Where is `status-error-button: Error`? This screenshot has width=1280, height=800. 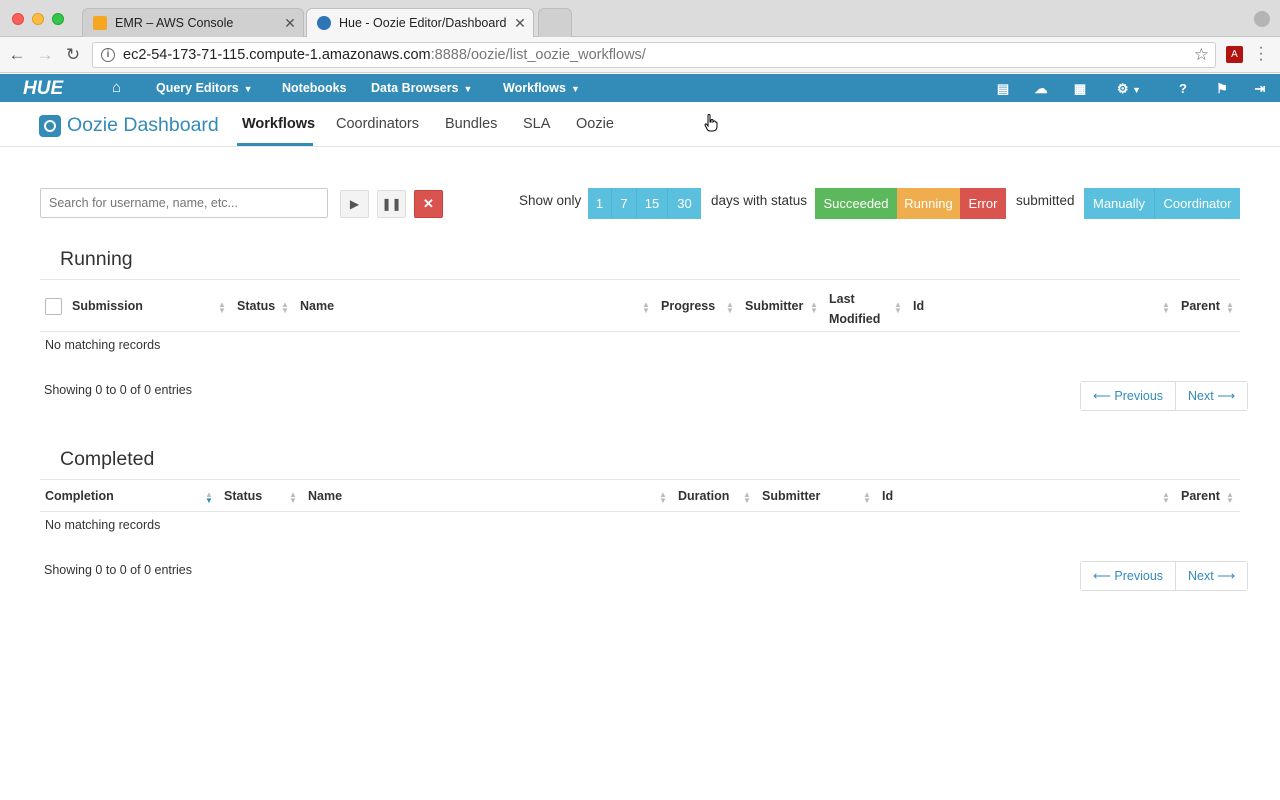 status-error-button: Error is located at coordinates (983, 203).